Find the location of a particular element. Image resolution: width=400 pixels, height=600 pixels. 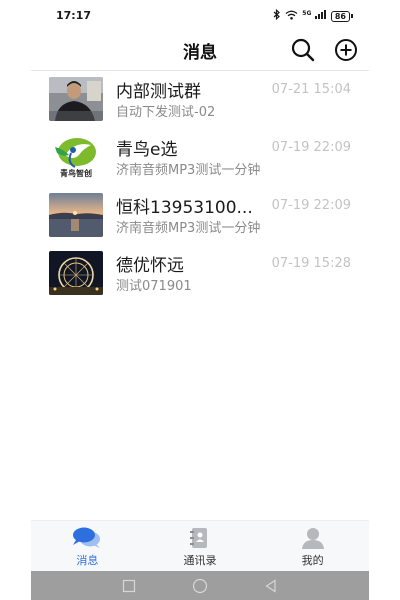

page-title: 消息 is located at coordinates (200, 53).